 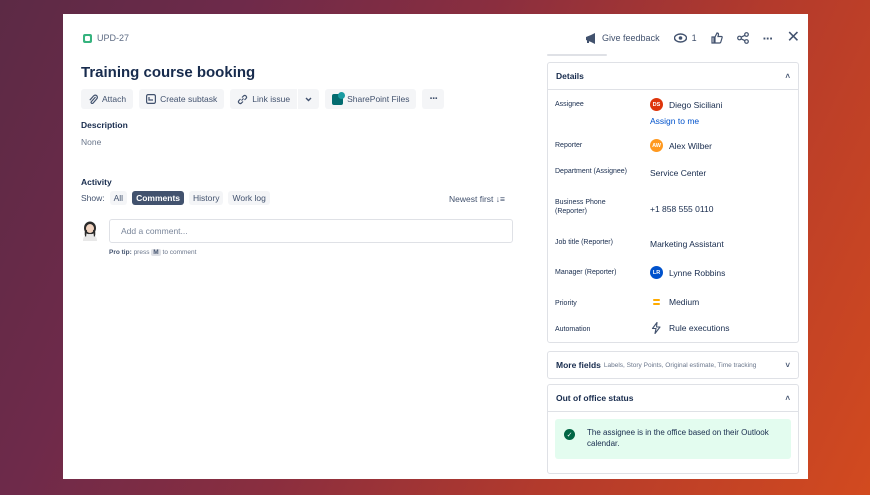 I want to click on create-subtask-button: Create subtask, so click(x=182, y=99).